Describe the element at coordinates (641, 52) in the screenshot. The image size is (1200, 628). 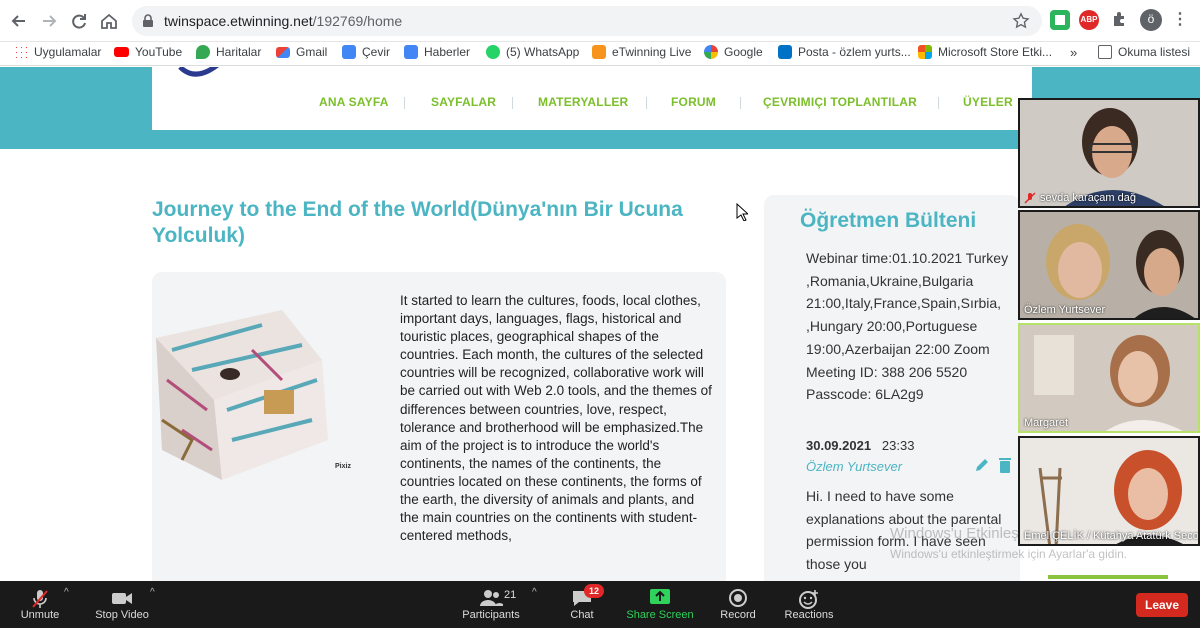
I see `bookmark-etwinning-live: eTwinning Live` at that location.